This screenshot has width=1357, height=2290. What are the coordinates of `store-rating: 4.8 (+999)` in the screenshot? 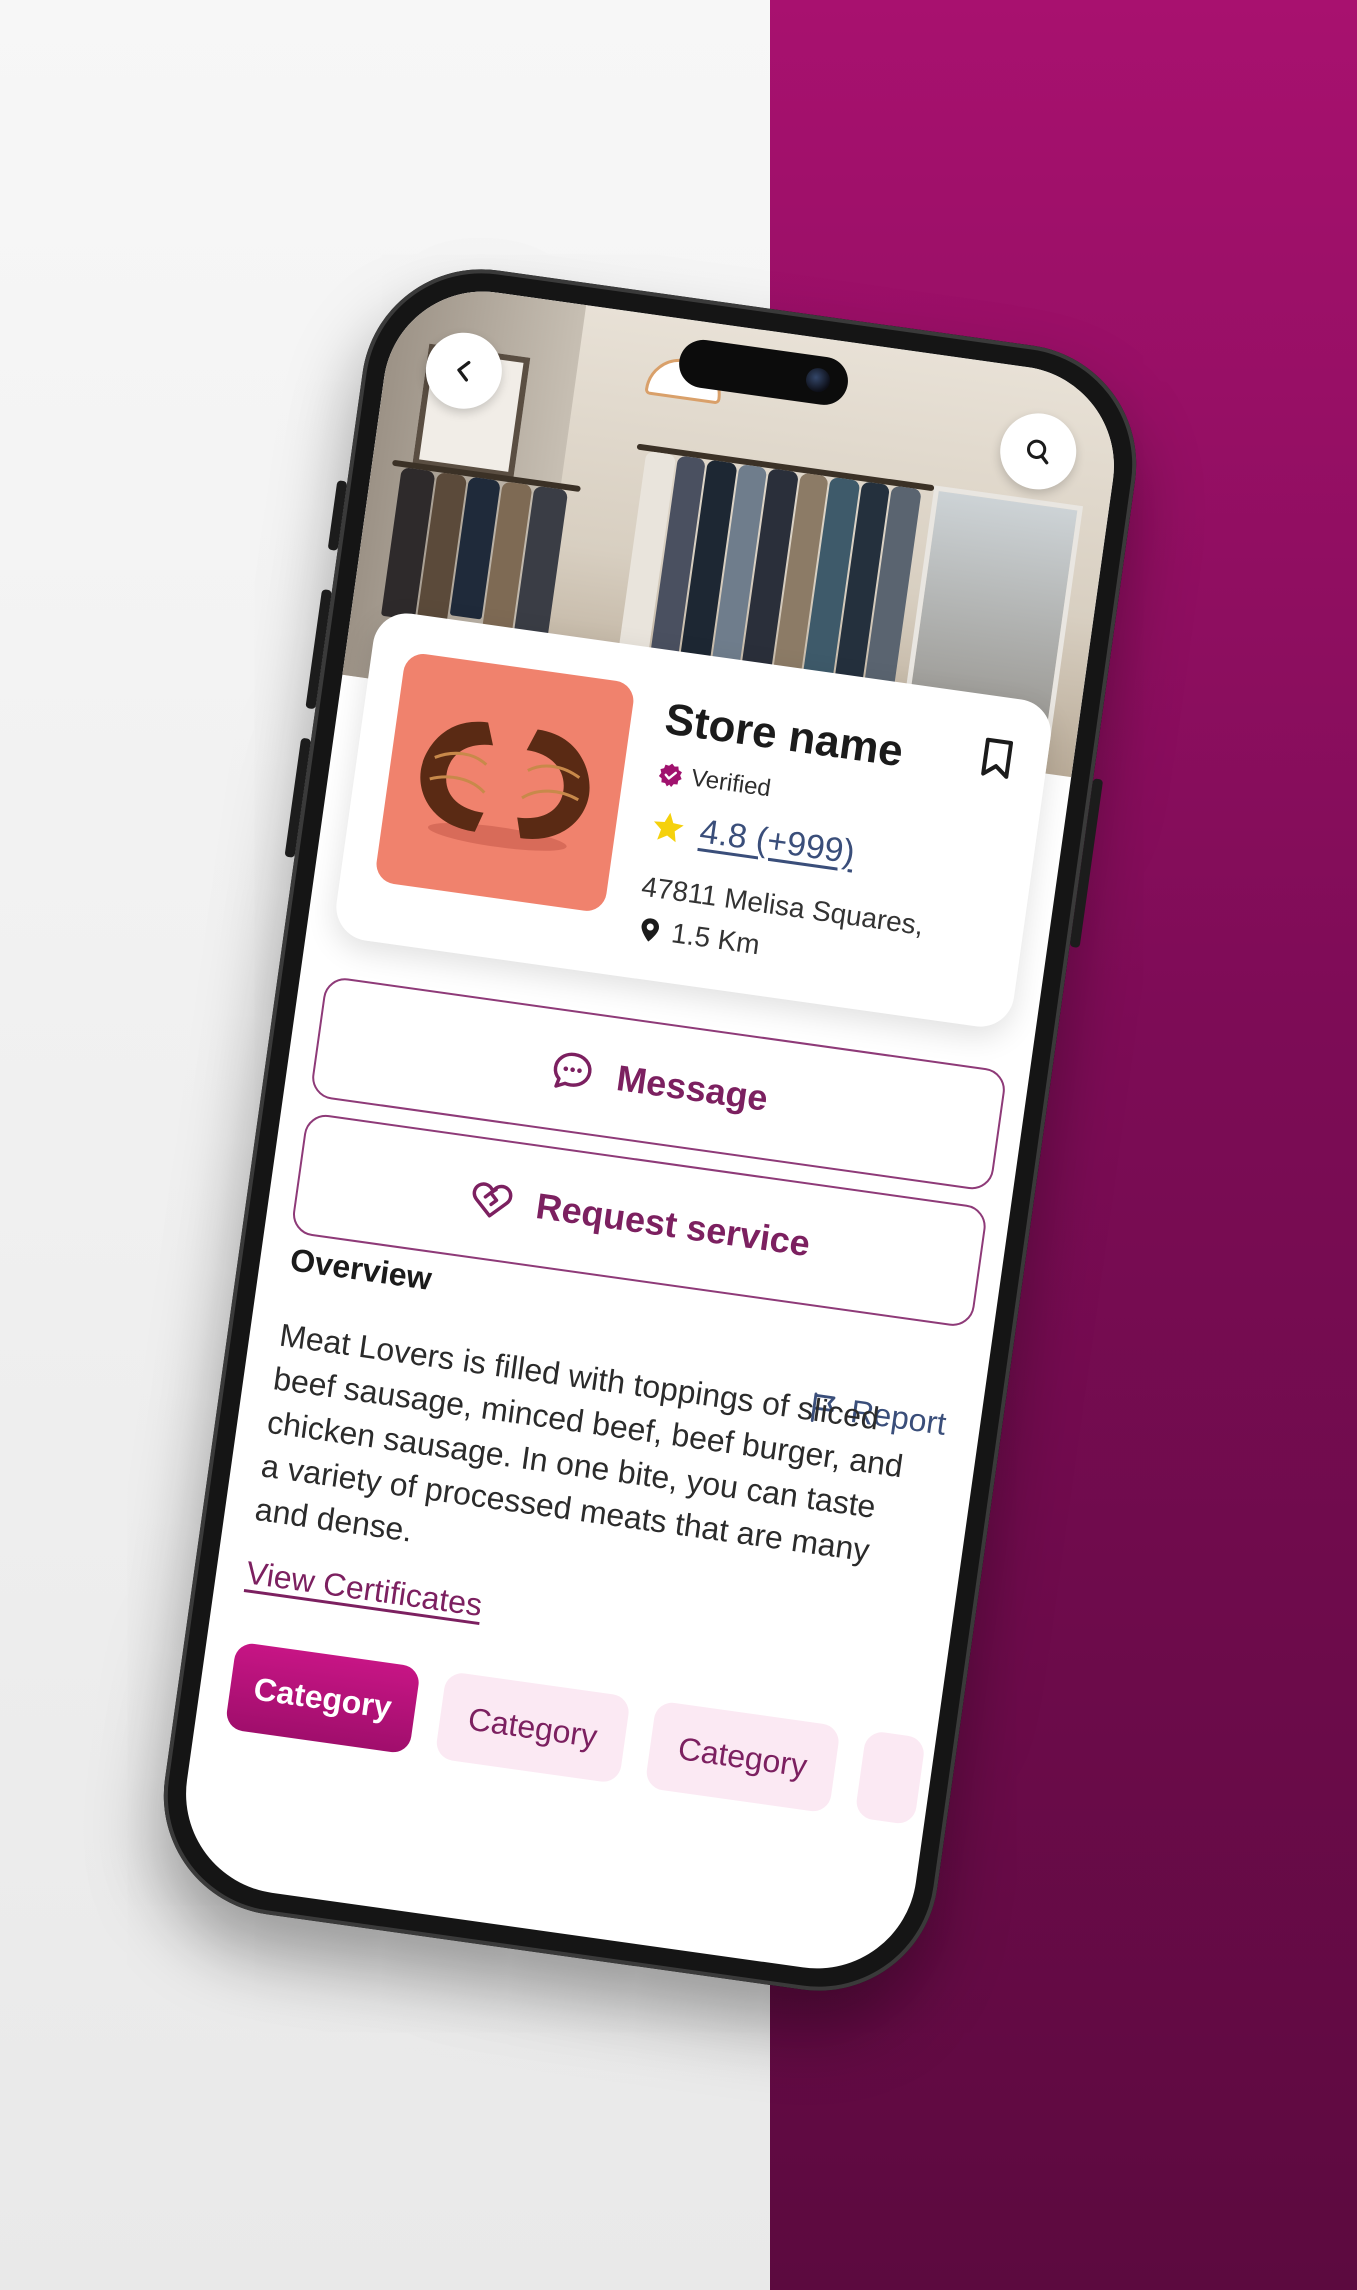 It's located at (752, 838).